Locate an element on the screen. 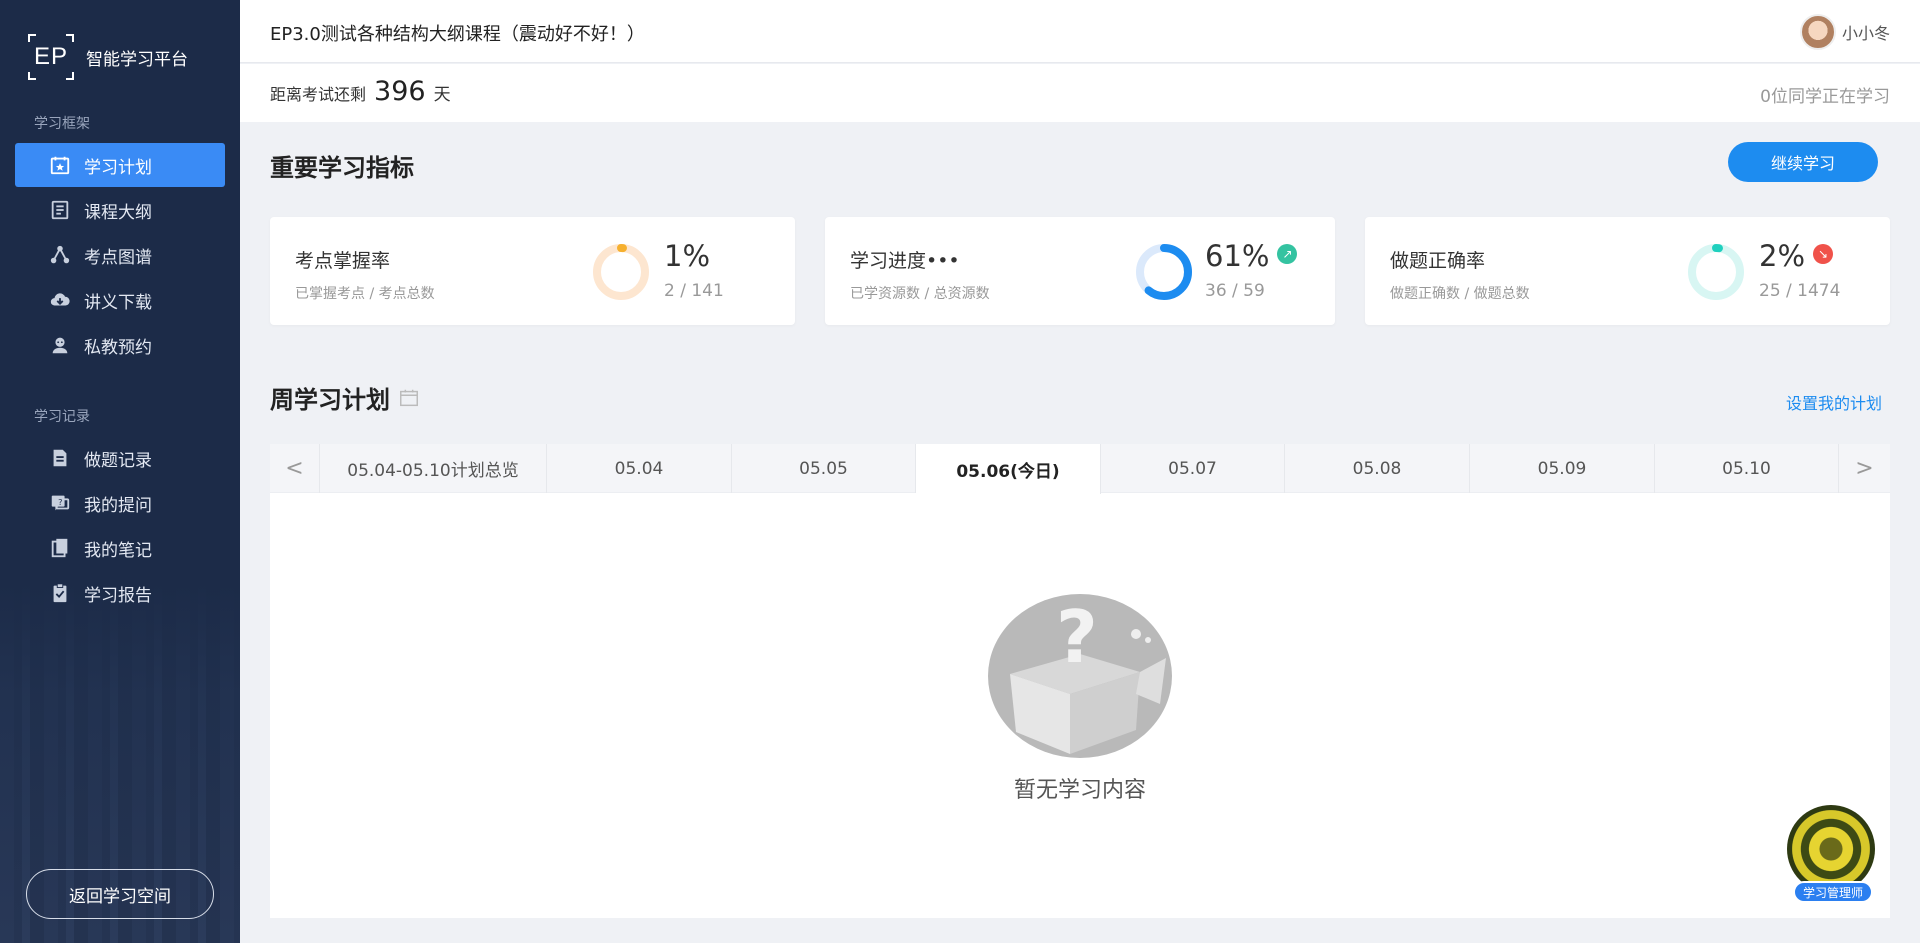 The image size is (1920, 943). set-my-plan-link: 设置我的计划 is located at coordinates (1834, 402).